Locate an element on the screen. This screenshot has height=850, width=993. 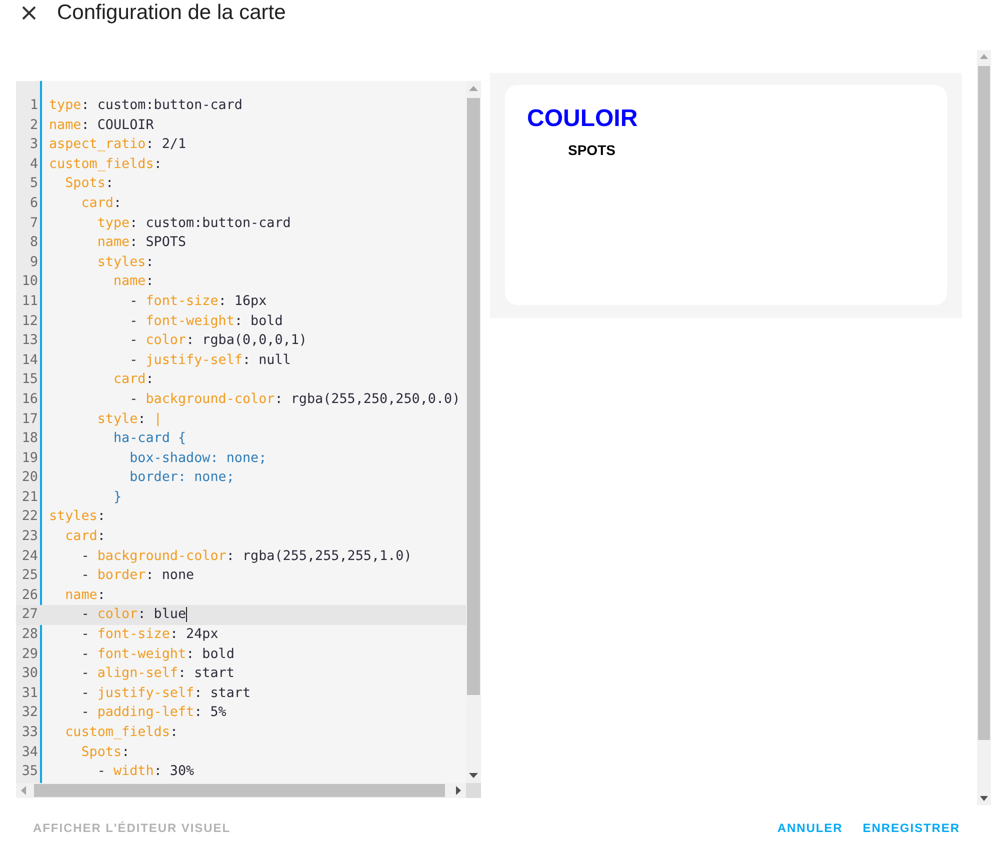
line-number: 16 is located at coordinates (29, 399).